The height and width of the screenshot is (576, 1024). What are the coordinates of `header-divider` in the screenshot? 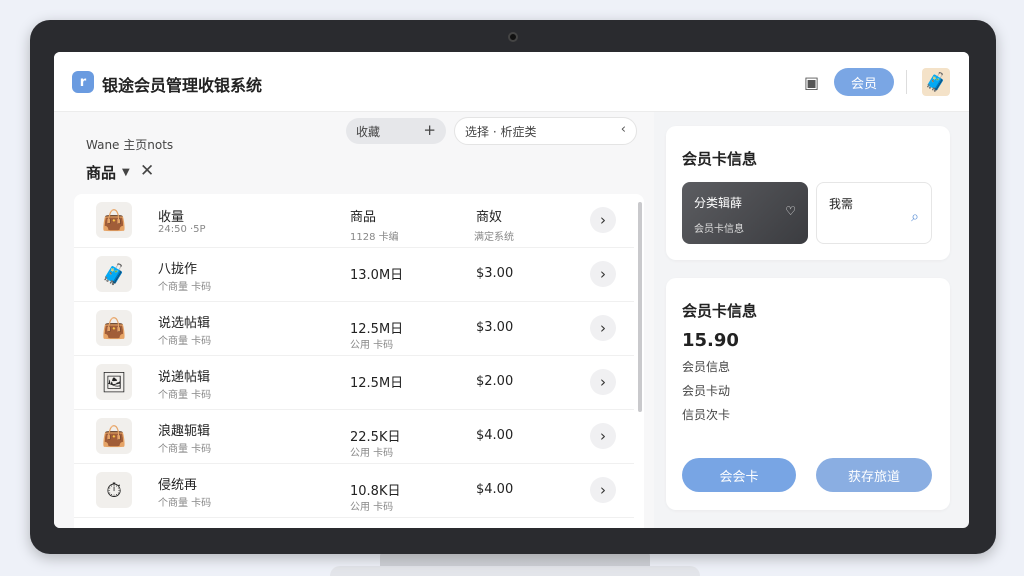 It's located at (906, 82).